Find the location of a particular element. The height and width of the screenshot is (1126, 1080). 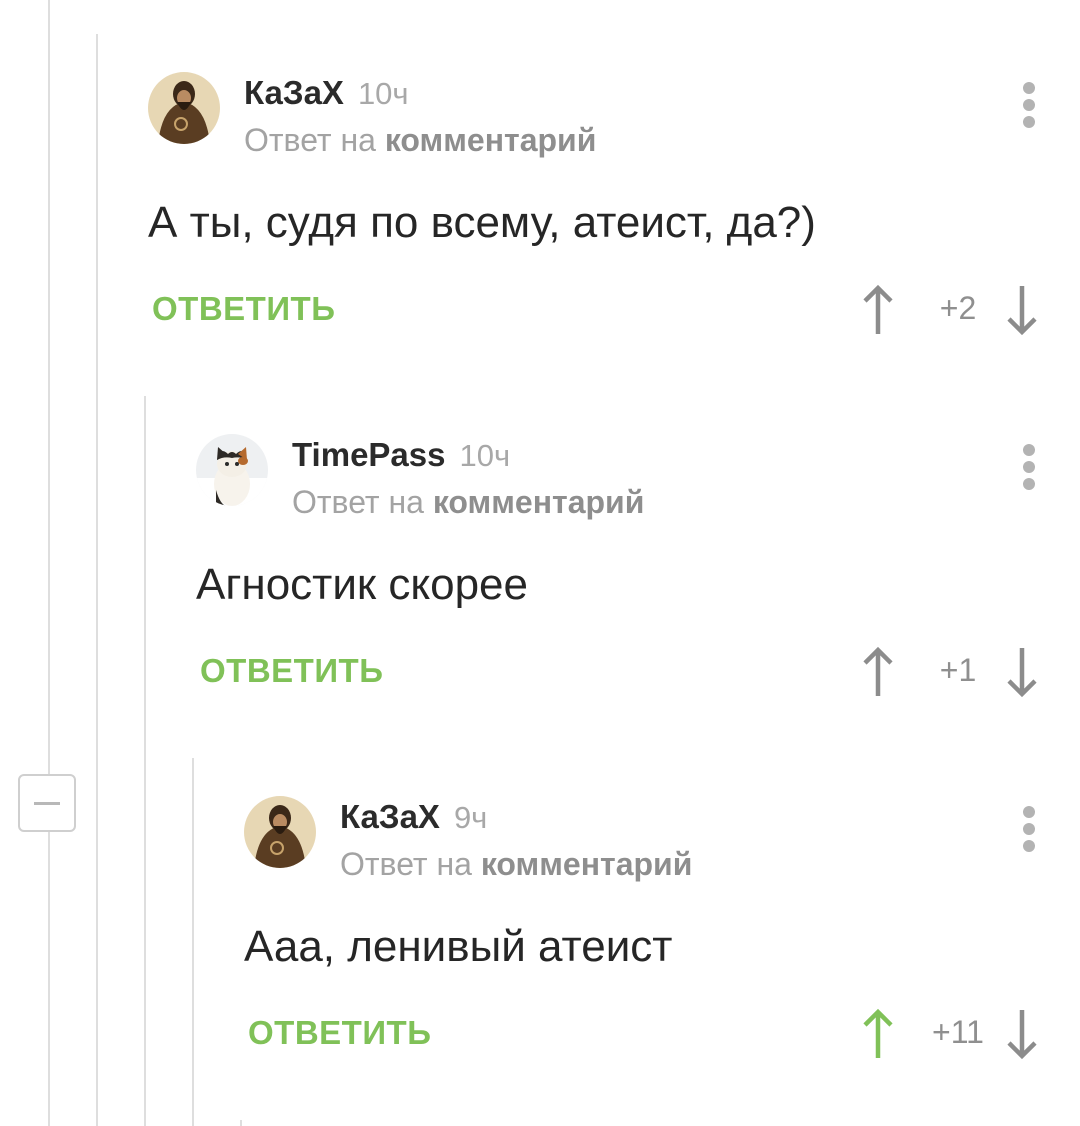

author-name: КаЗаХ 10ч is located at coordinates (326, 93).